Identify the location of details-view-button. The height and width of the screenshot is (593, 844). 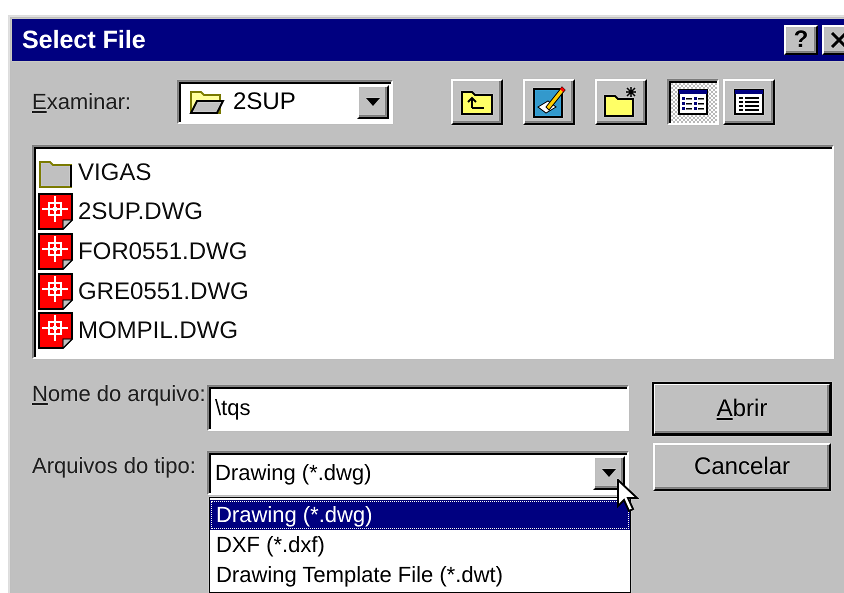
(749, 102).